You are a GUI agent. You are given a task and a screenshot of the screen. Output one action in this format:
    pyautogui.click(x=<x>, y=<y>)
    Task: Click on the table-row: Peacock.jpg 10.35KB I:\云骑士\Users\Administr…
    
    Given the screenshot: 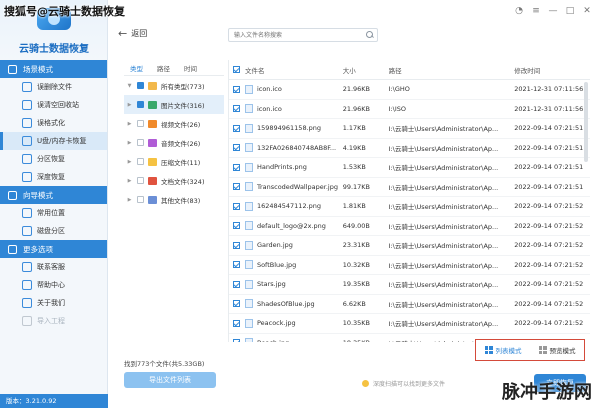 What is the action you would take?
    pyautogui.click(x=409, y=324)
    